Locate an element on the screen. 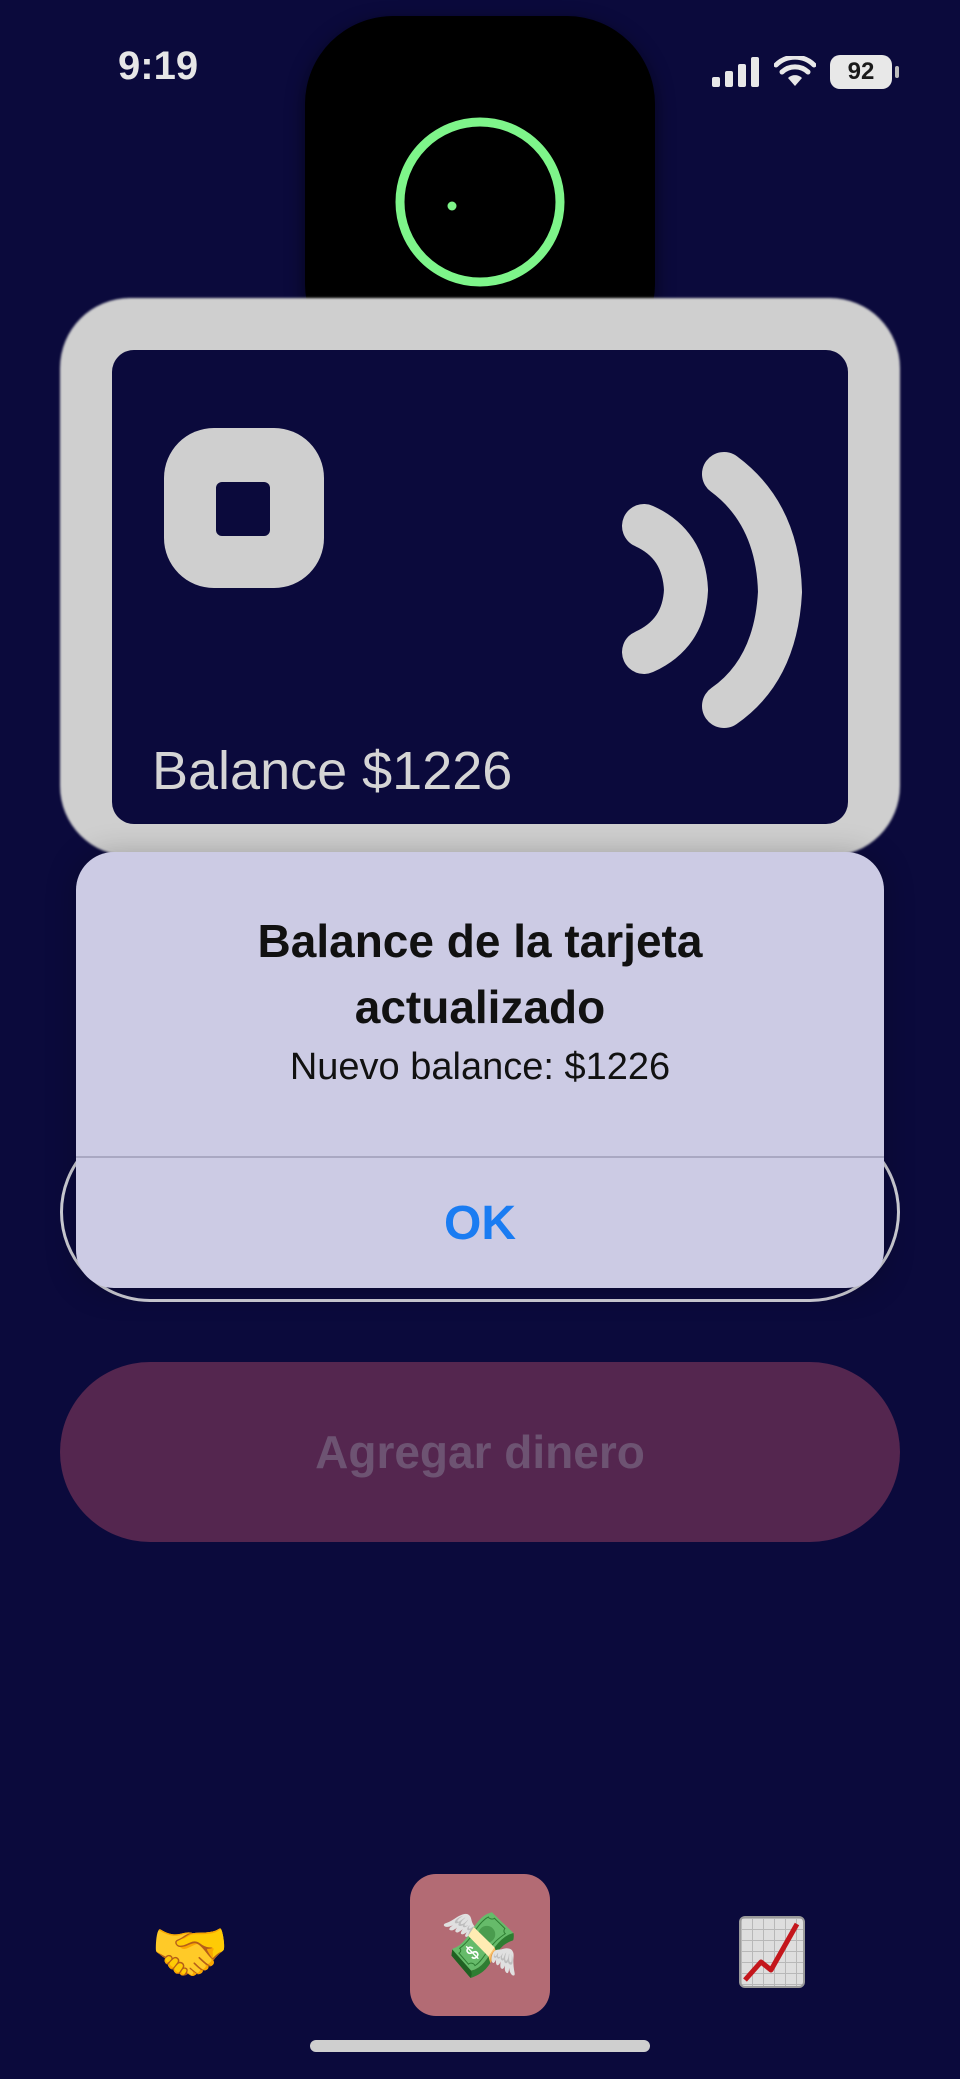 This screenshot has width=960, height=2079. ok-button: OK is located at coordinates (480, 1223).